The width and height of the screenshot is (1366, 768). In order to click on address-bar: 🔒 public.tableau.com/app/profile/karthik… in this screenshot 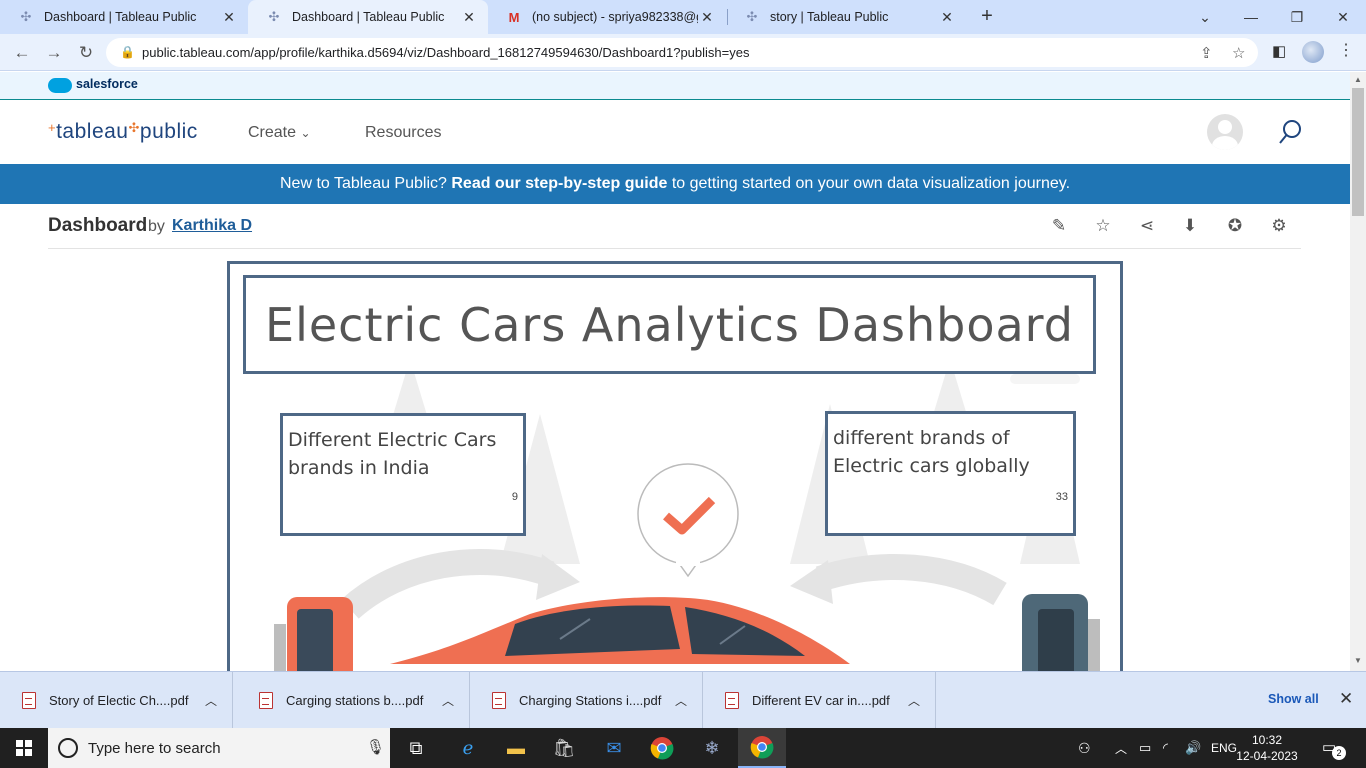, I will do `click(682, 52)`.